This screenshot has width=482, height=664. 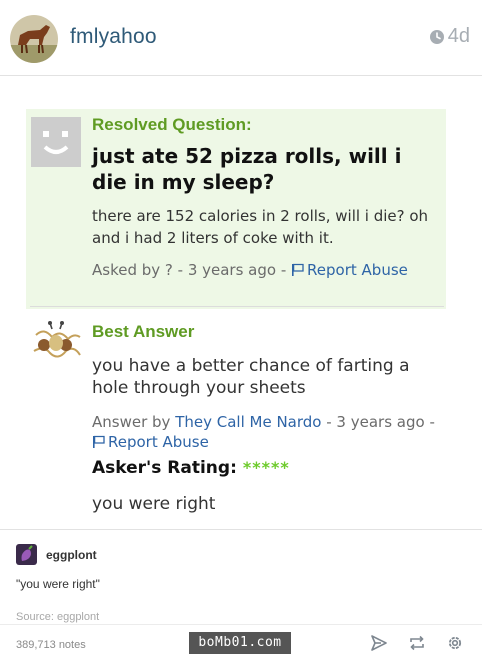 What do you see at coordinates (51, 645) in the screenshot?
I see `notes-count: 389,713 notes` at bounding box center [51, 645].